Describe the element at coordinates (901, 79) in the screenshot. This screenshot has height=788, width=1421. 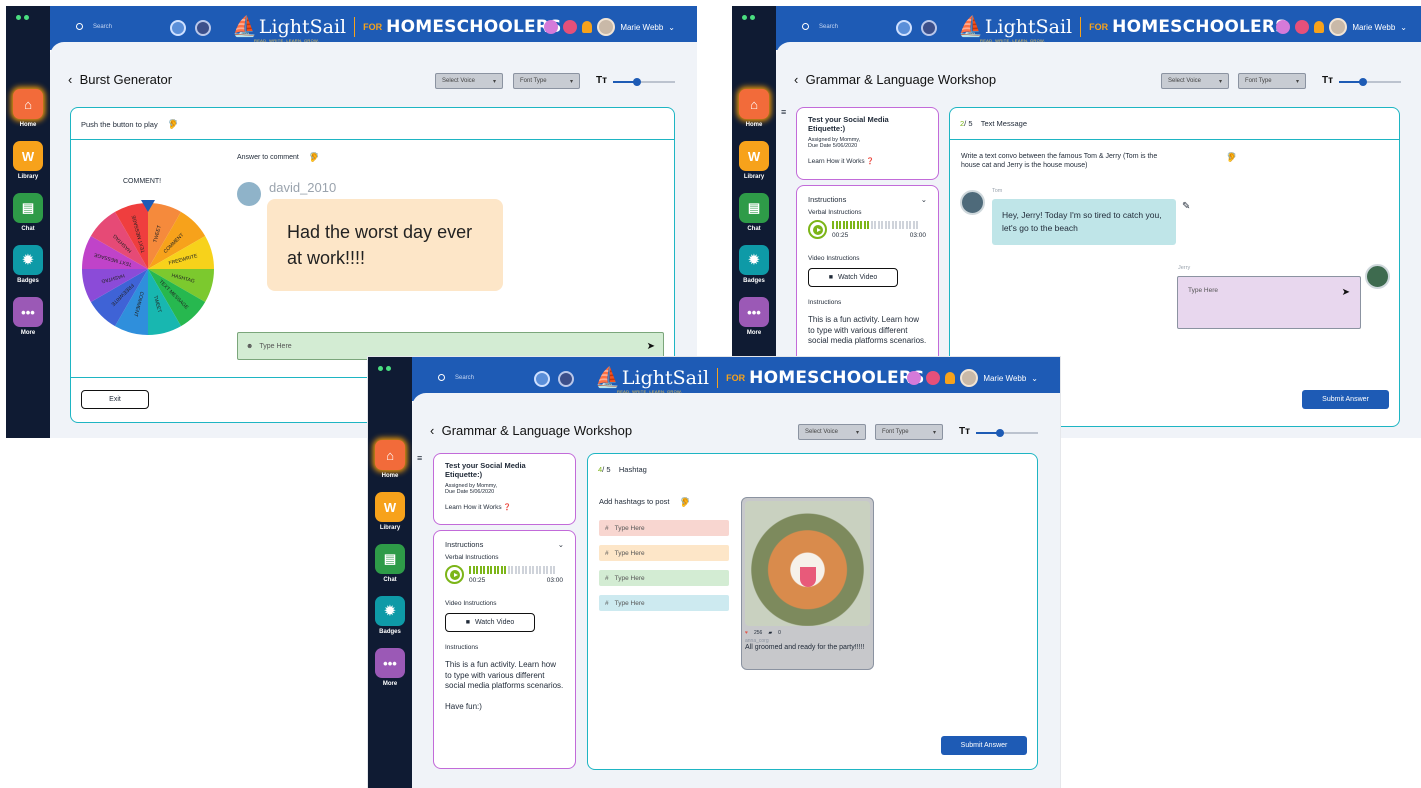
I see `page-title-text: Grammar & Language Workshop` at that location.